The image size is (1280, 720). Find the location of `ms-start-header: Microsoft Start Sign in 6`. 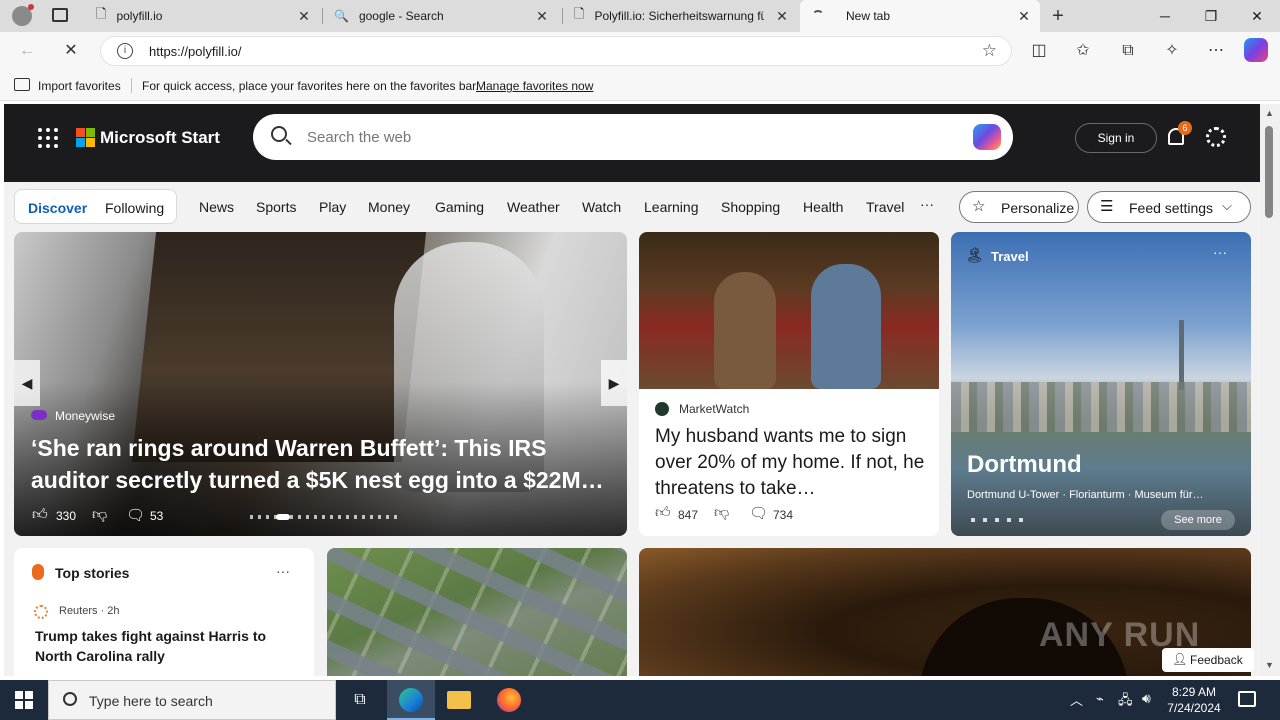

ms-start-header: Microsoft Start Sign in 6 is located at coordinates (632, 143).